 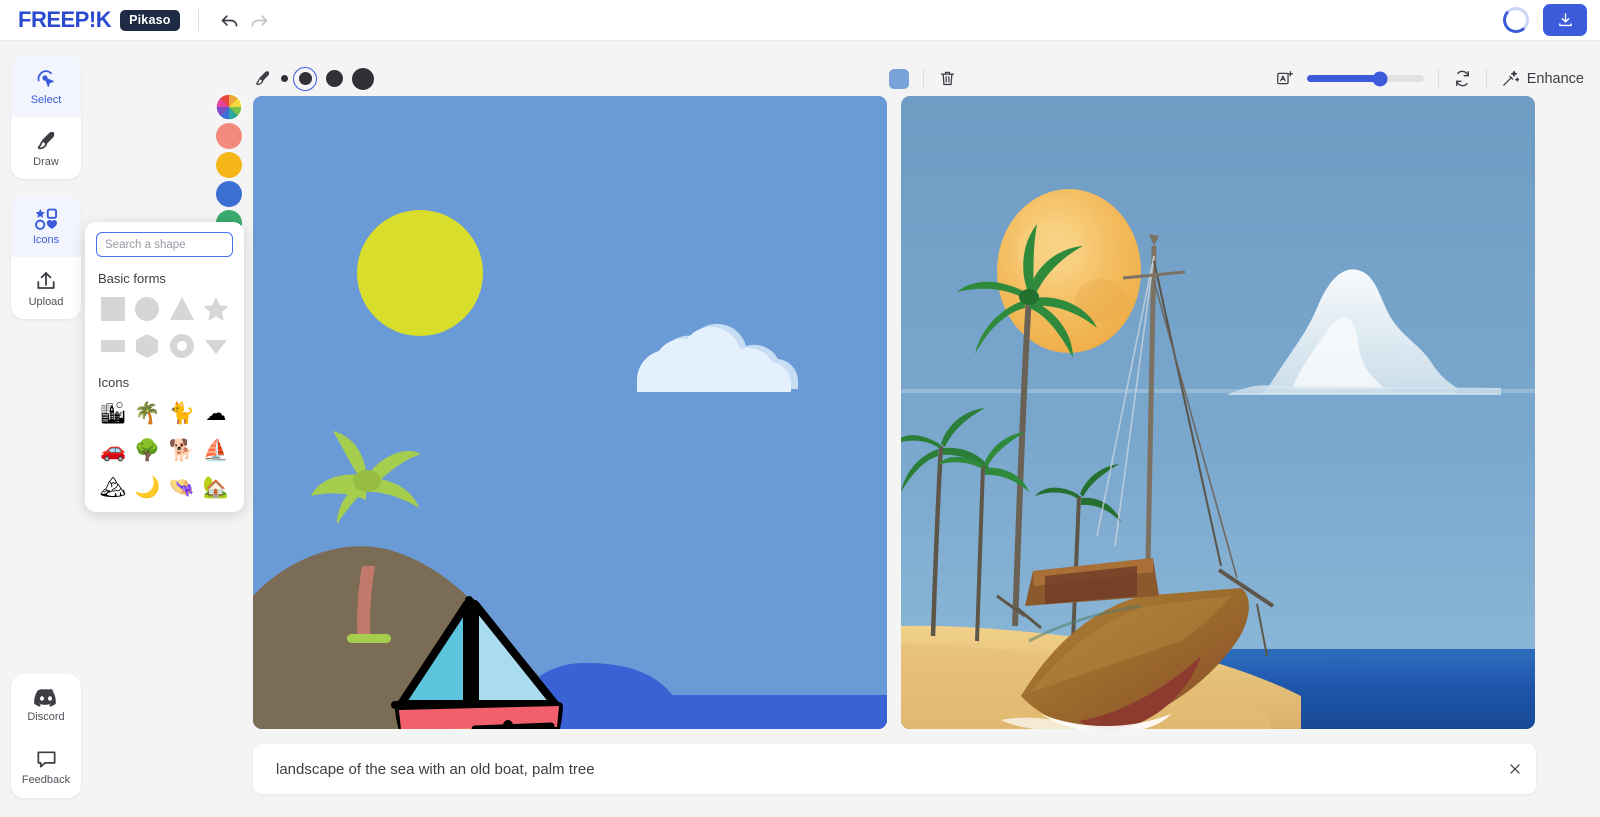 I want to click on brand-logo: FREEP!K Pikaso, so click(x=90, y=20).